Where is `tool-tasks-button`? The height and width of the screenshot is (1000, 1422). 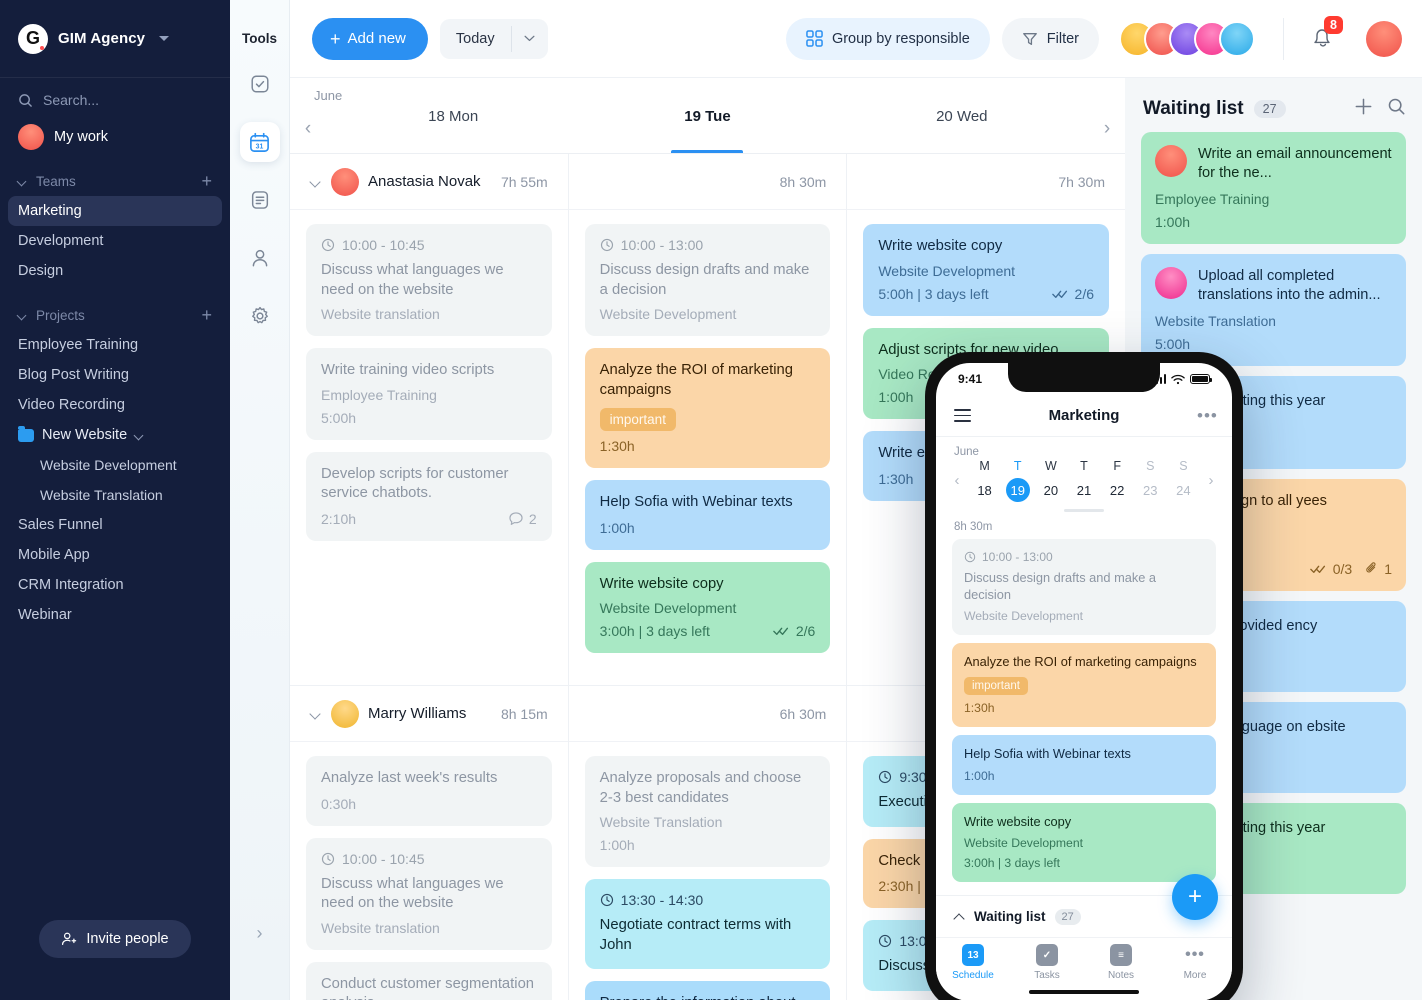
tool-tasks-button is located at coordinates (260, 84).